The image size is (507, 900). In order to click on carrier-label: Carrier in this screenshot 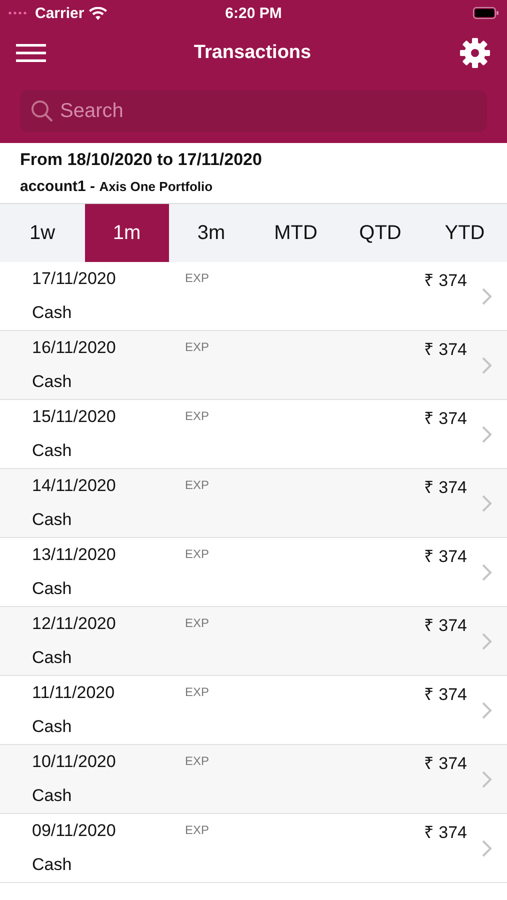, I will do `click(59, 13)`.